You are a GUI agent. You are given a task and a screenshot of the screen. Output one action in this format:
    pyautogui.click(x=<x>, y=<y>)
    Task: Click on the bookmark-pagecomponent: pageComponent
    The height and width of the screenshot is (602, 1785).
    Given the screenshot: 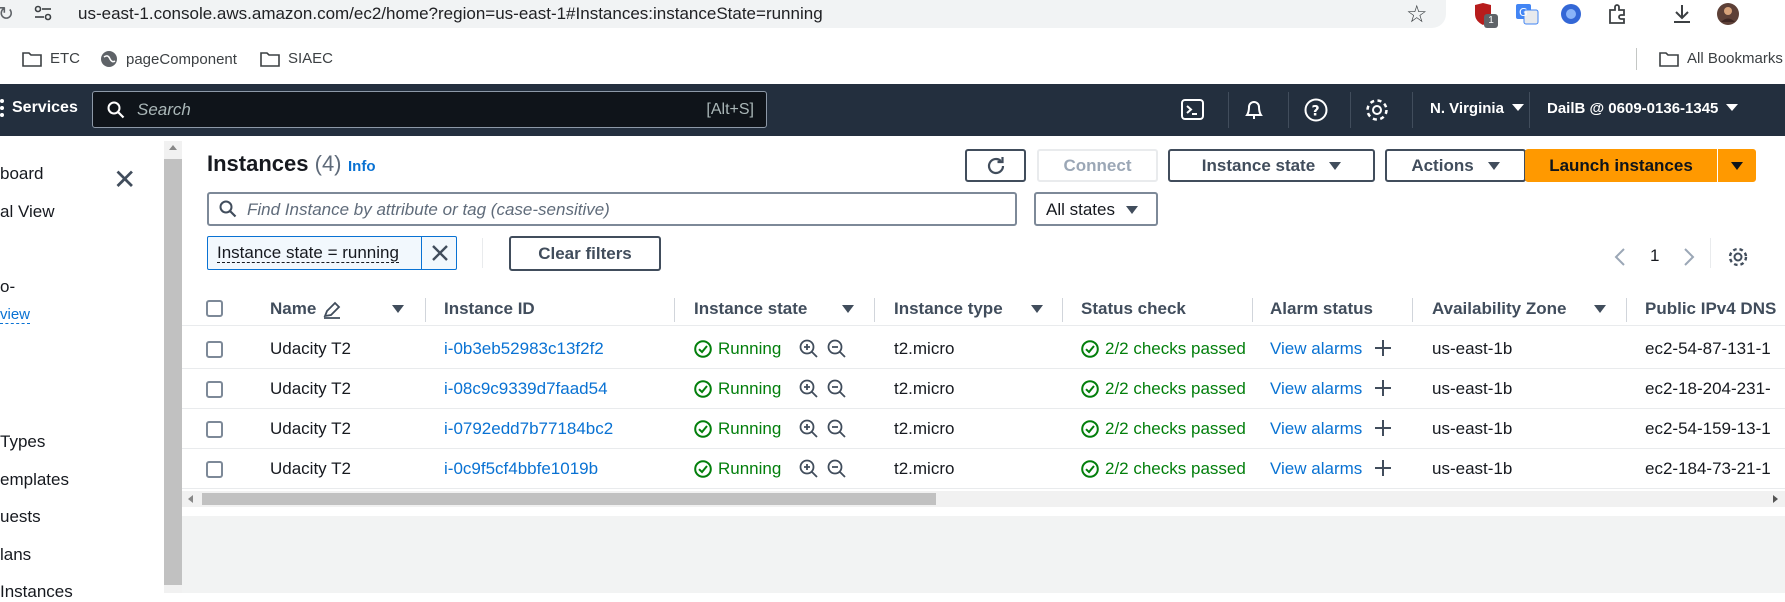 What is the action you would take?
    pyautogui.click(x=168, y=59)
    